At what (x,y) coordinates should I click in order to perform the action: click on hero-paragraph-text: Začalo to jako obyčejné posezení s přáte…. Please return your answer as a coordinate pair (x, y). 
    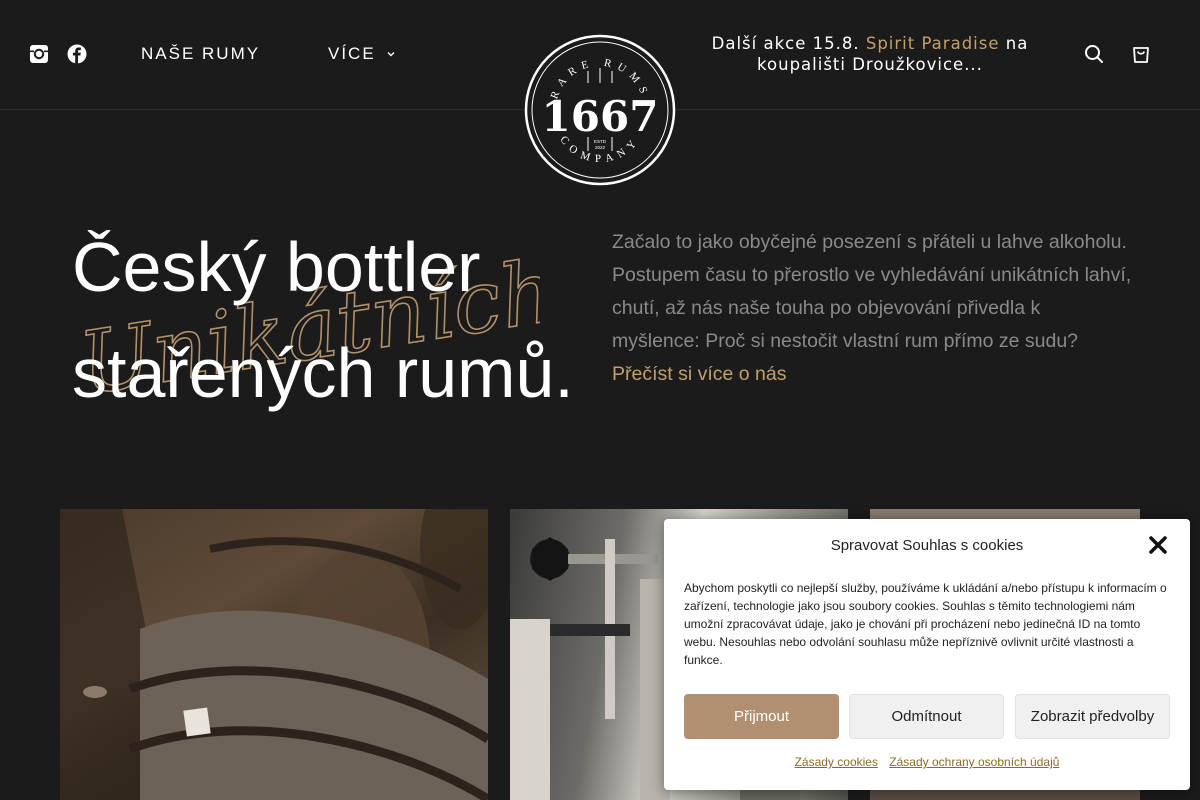
    Looking at the image, I should click on (872, 291).